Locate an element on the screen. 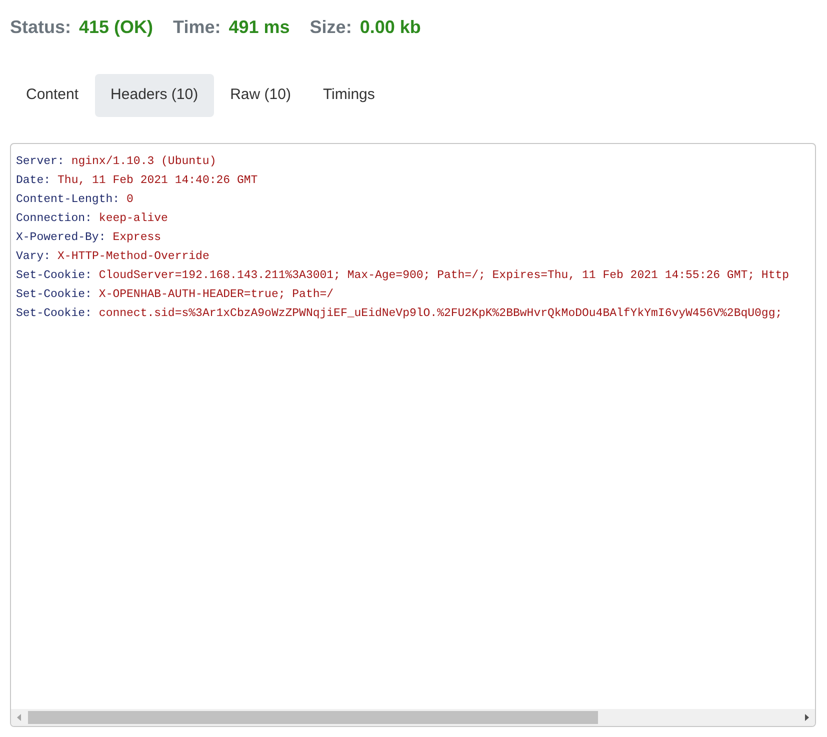  horizontal-scrollbar is located at coordinates (413, 717).